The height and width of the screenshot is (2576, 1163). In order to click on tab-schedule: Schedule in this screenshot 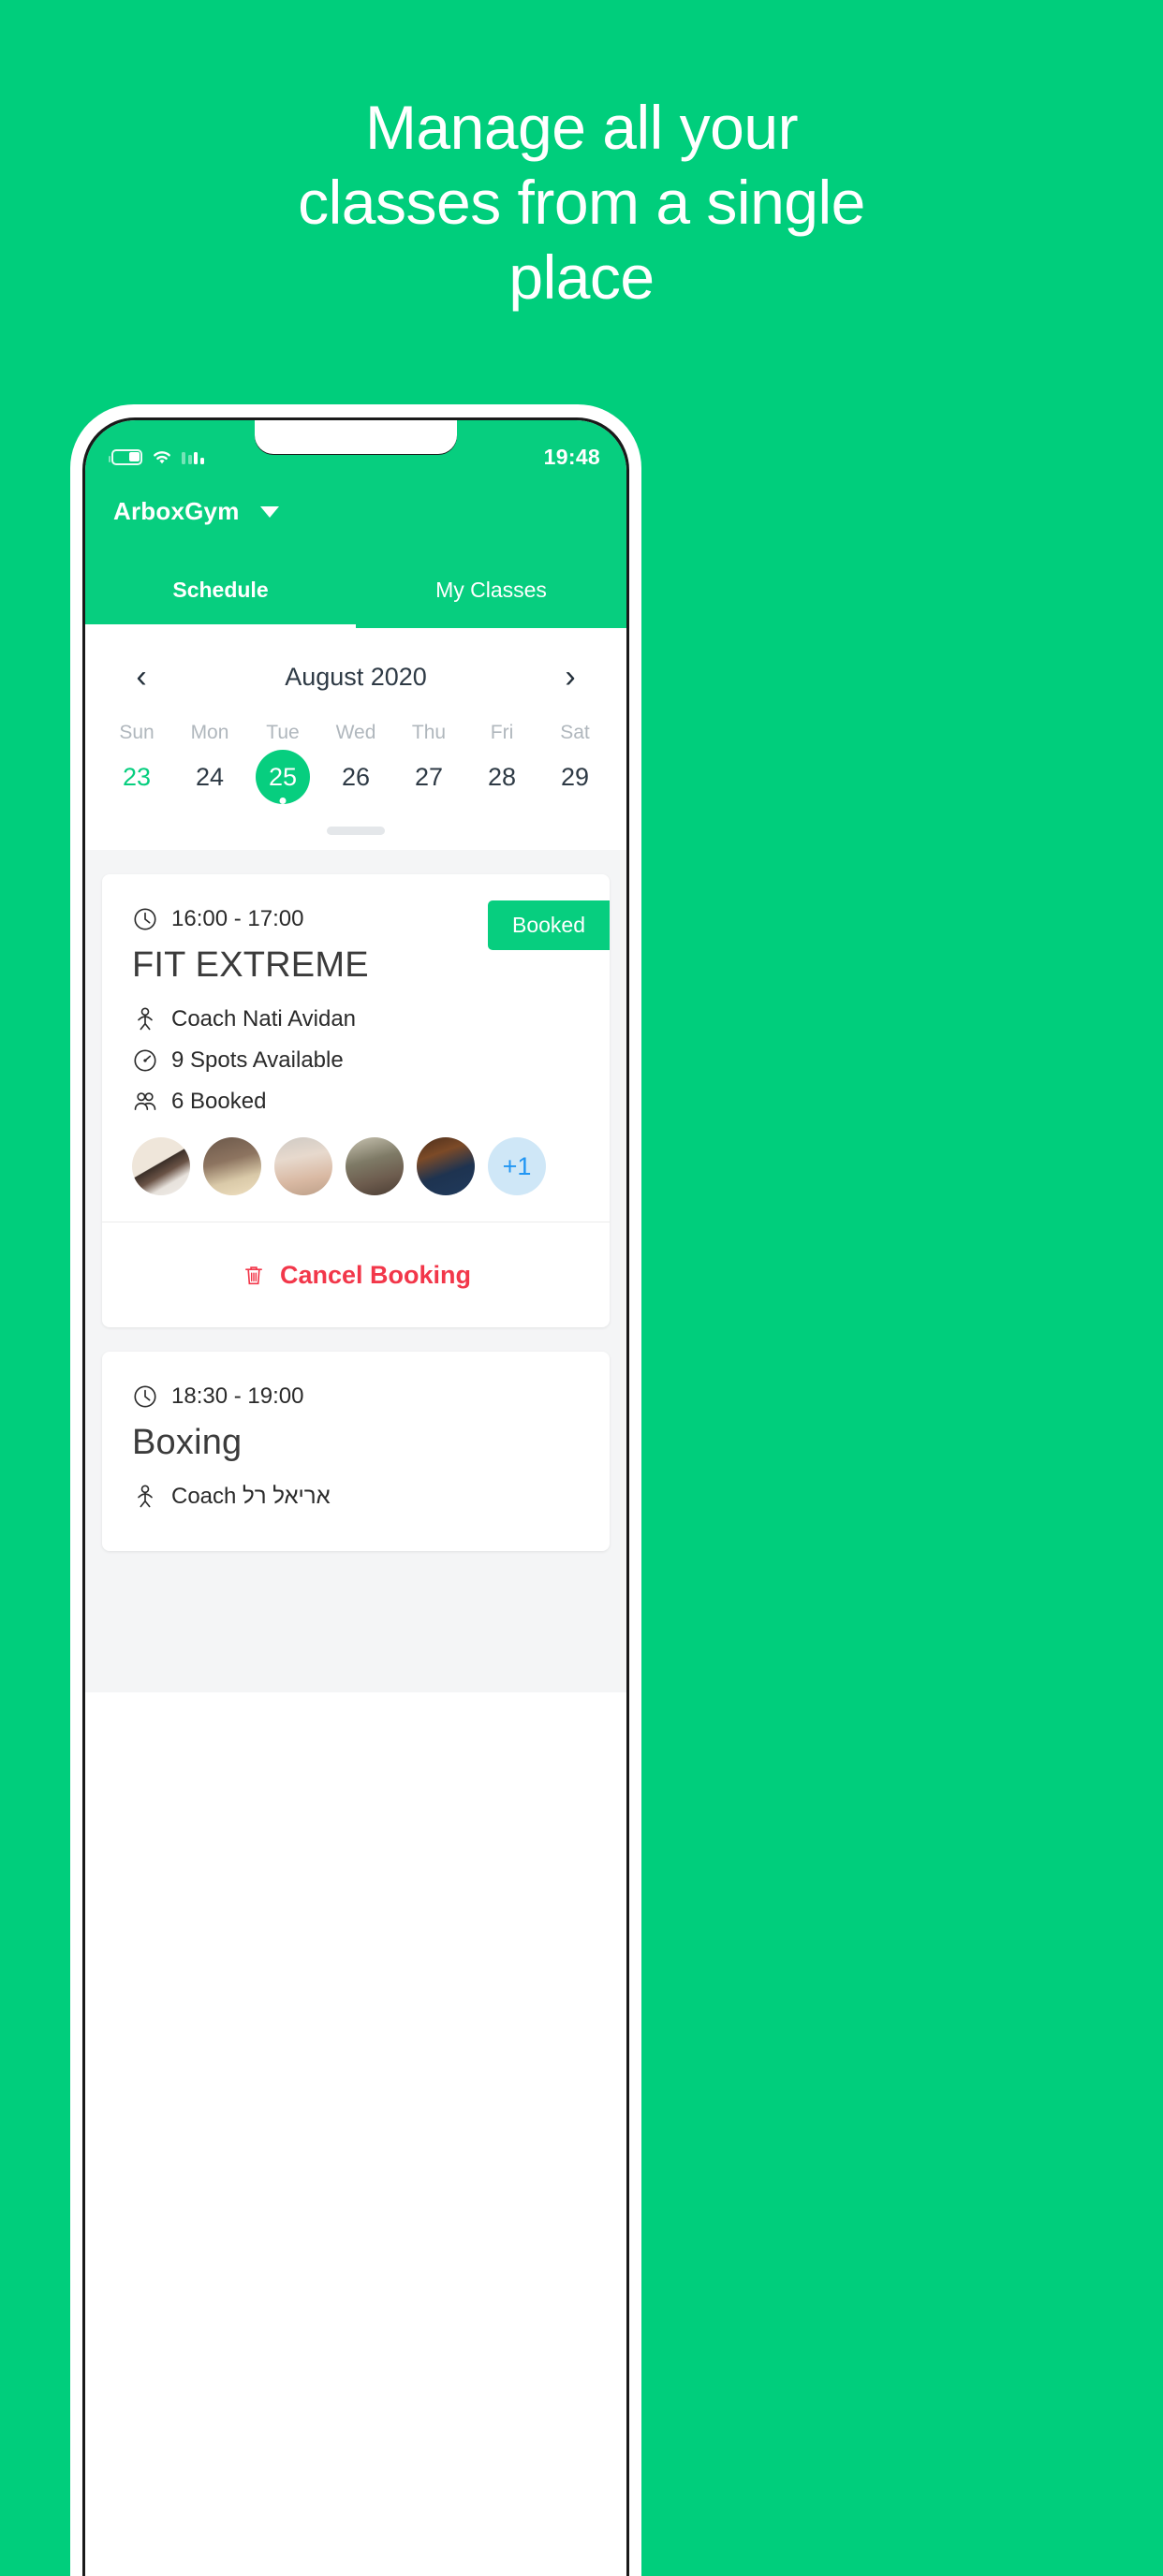, I will do `click(220, 599)`.